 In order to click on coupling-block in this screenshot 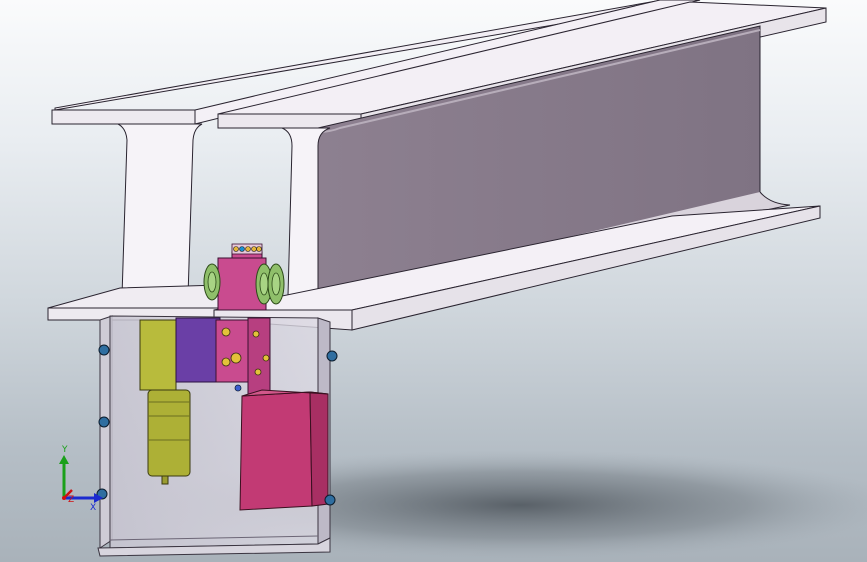, I will do `click(198, 350)`.